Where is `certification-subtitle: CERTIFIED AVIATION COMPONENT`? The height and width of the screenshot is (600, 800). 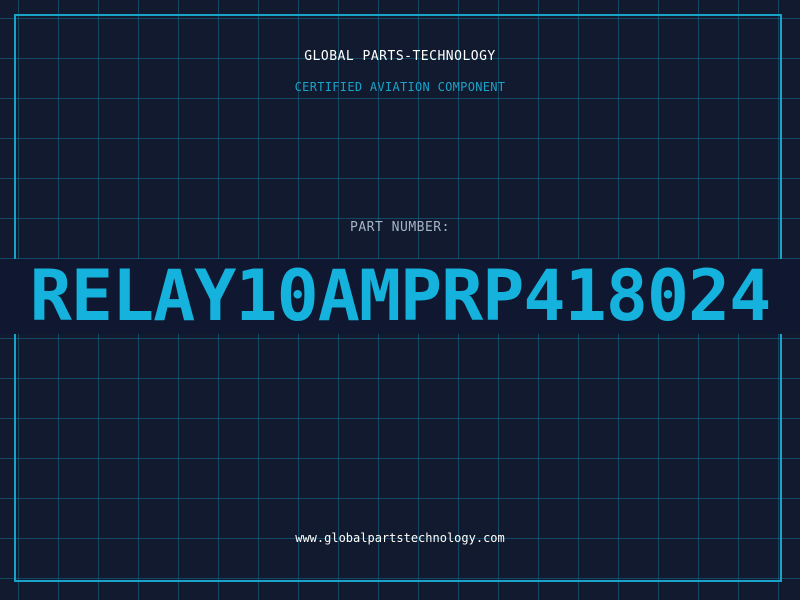 certification-subtitle: CERTIFIED AVIATION COMPONENT is located at coordinates (400, 87).